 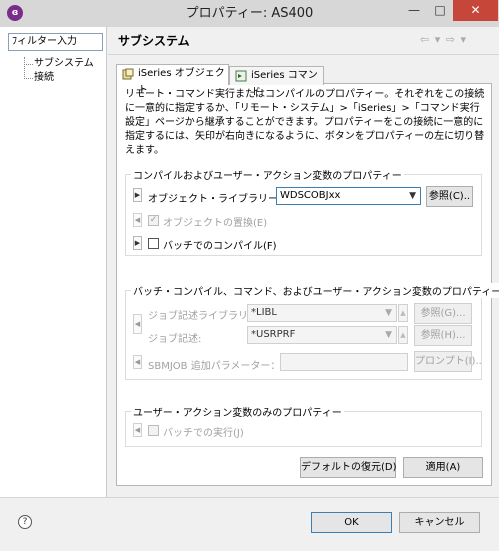 I want to click on object-icon, so click(x=128, y=74).